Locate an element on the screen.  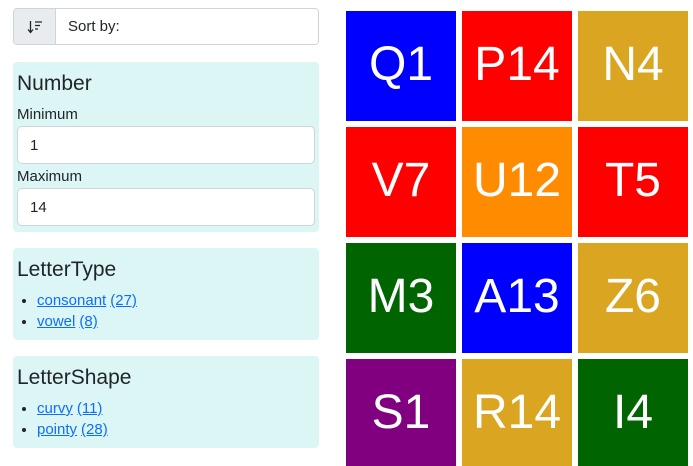
tile: I4 is located at coordinates (633, 412).